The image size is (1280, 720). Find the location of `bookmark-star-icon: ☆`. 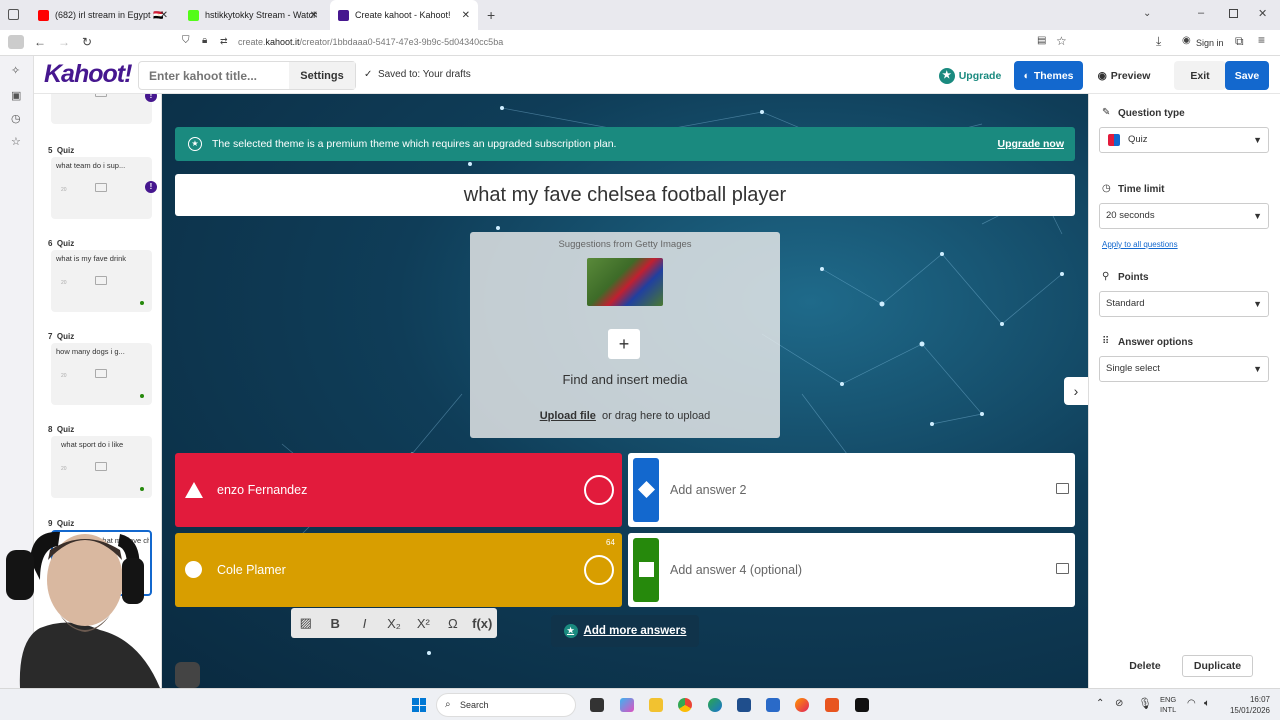

bookmark-star-icon: ☆ is located at coordinates (1061, 41).